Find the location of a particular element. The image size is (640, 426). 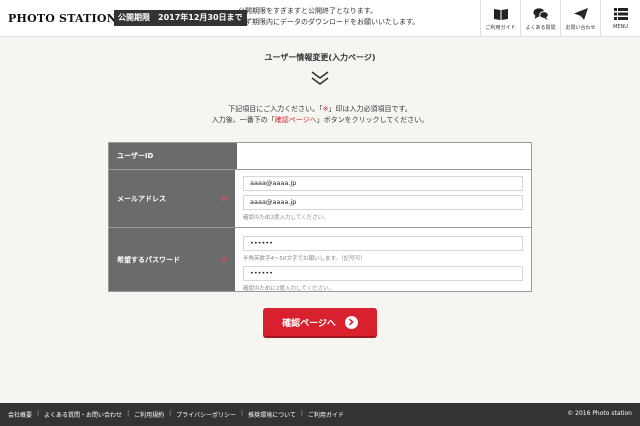

double-chevron-down-icon is located at coordinates (320, 78).